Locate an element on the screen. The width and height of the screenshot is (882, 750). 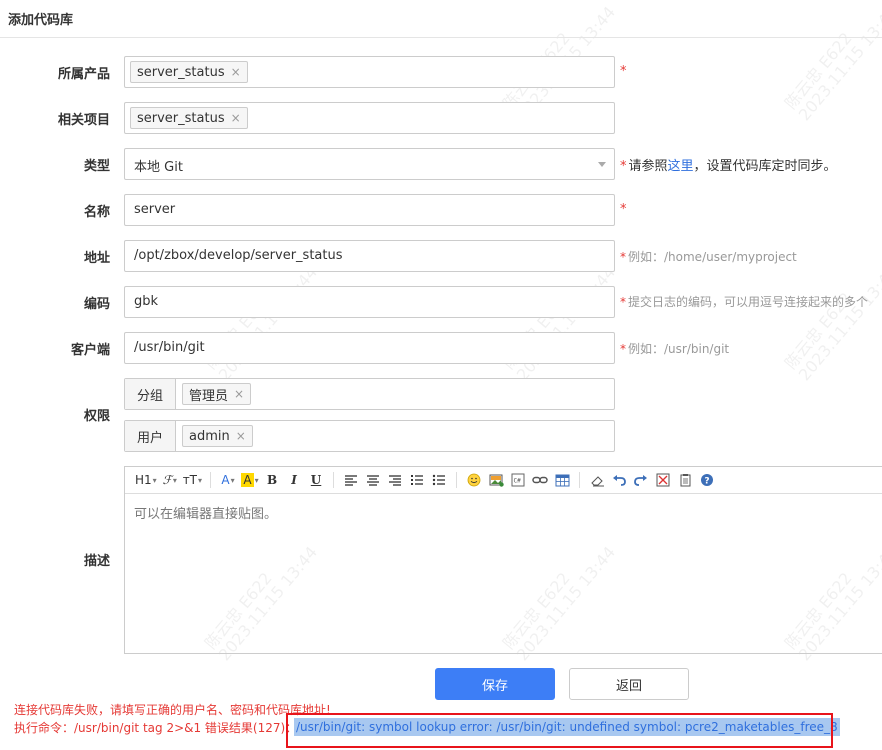
encoding-label: 编码 is located at coordinates (96, 304).